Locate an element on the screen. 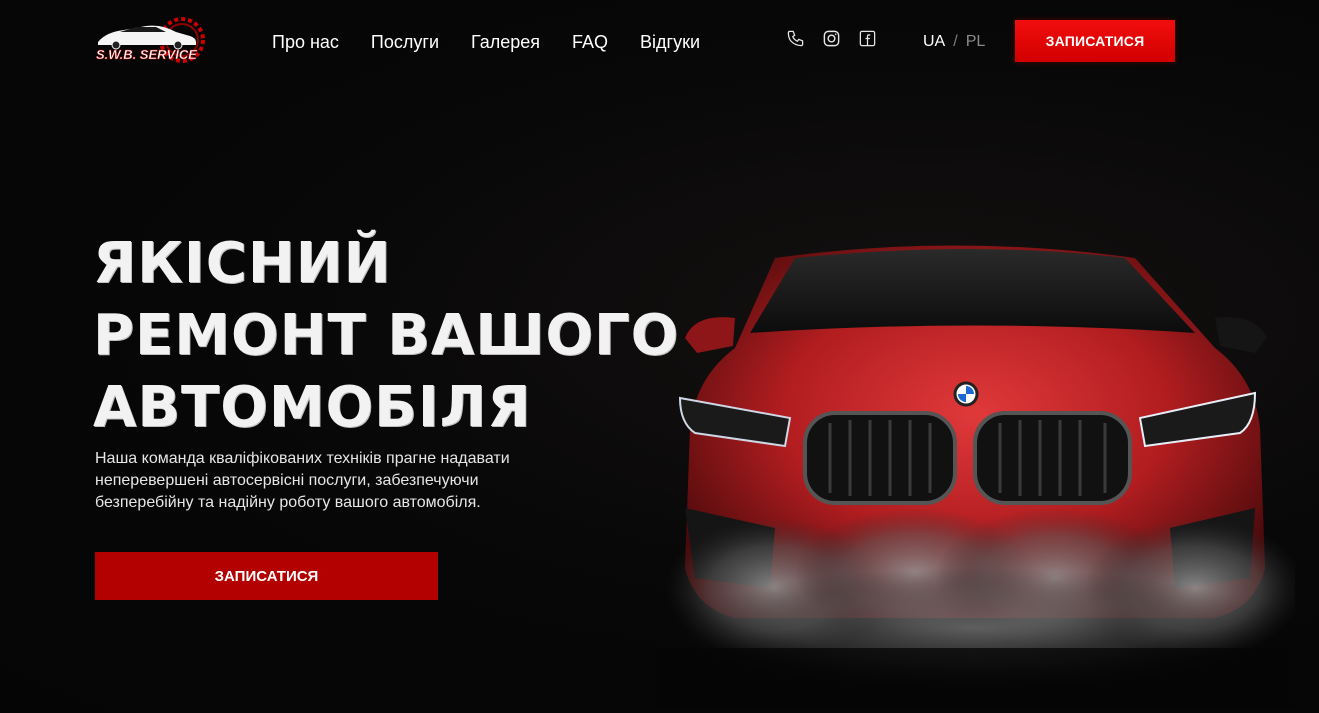 The height and width of the screenshot is (713, 1319). phone-icon is located at coordinates (795, 38).